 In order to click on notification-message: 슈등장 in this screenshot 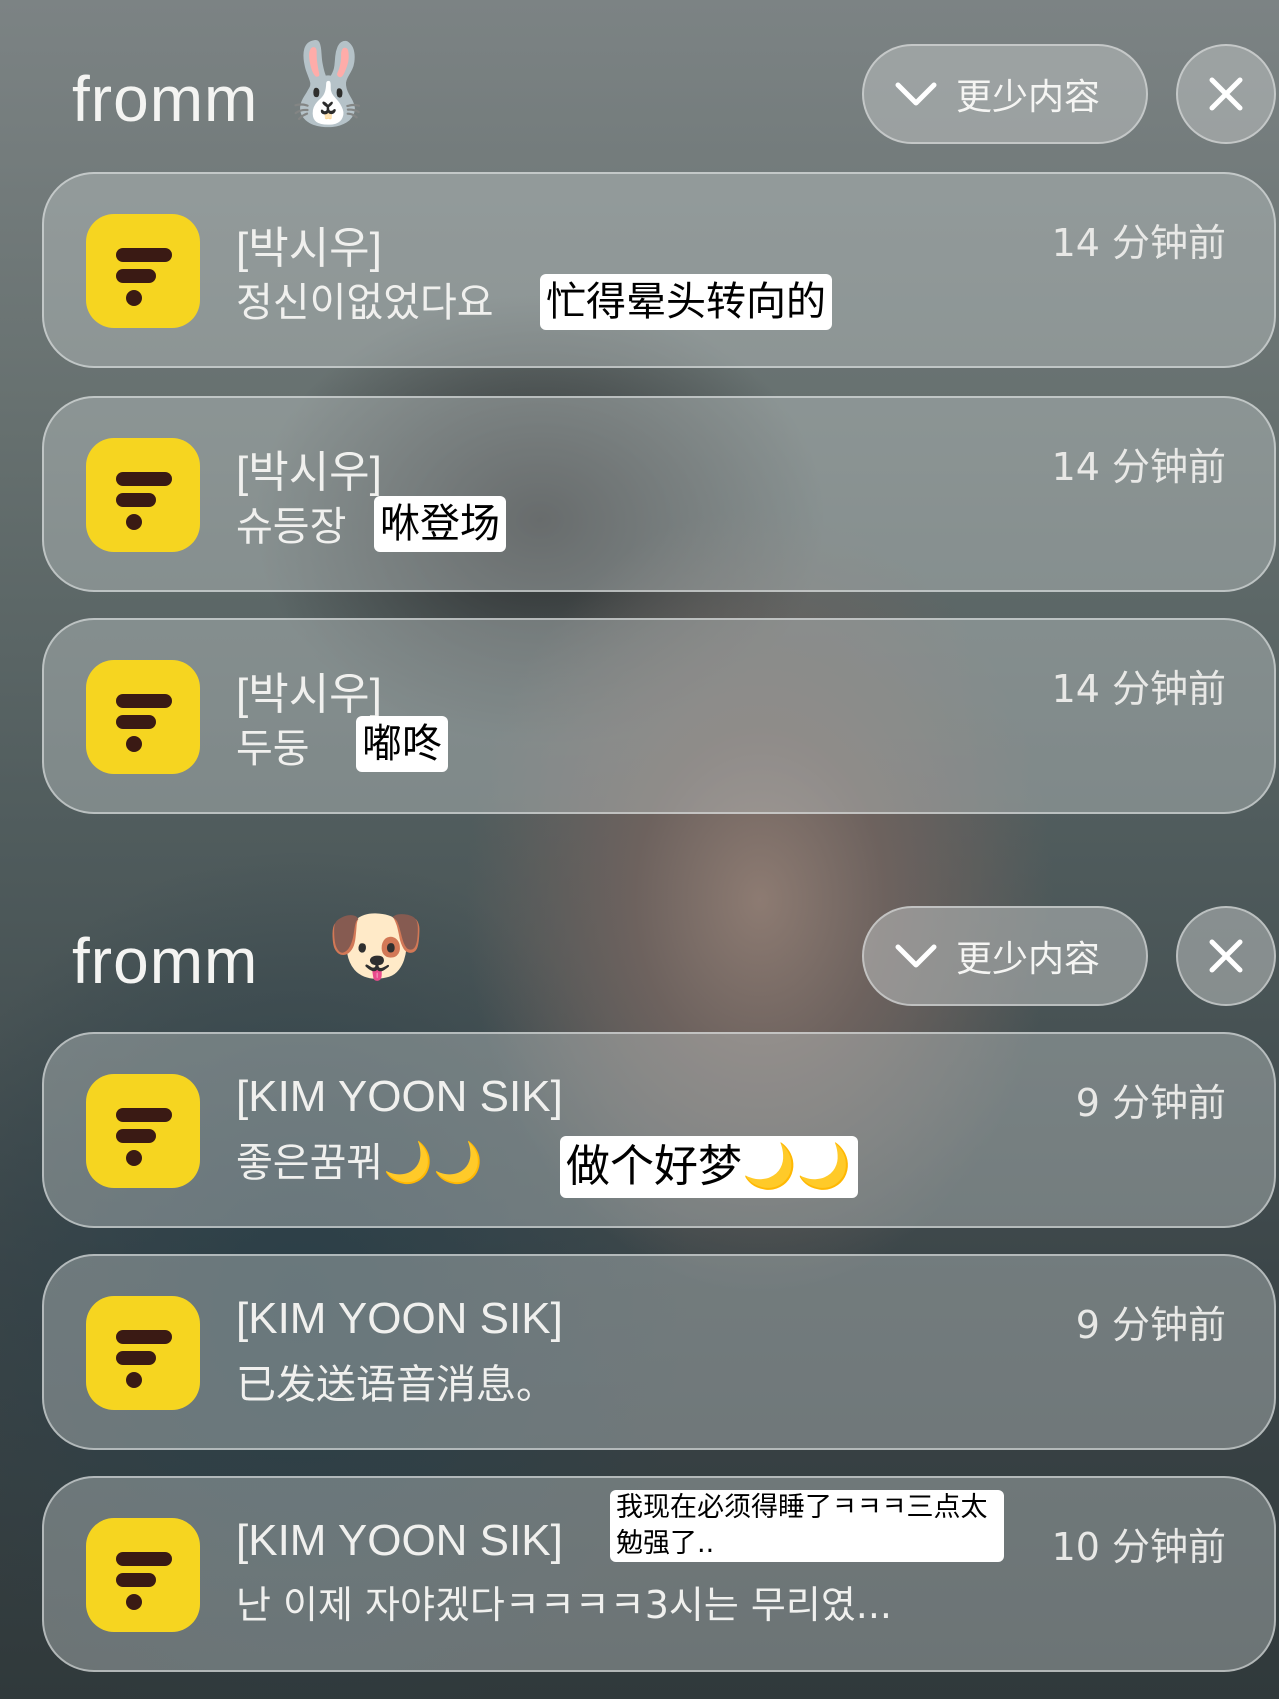, I will do `click(291, 527)`.